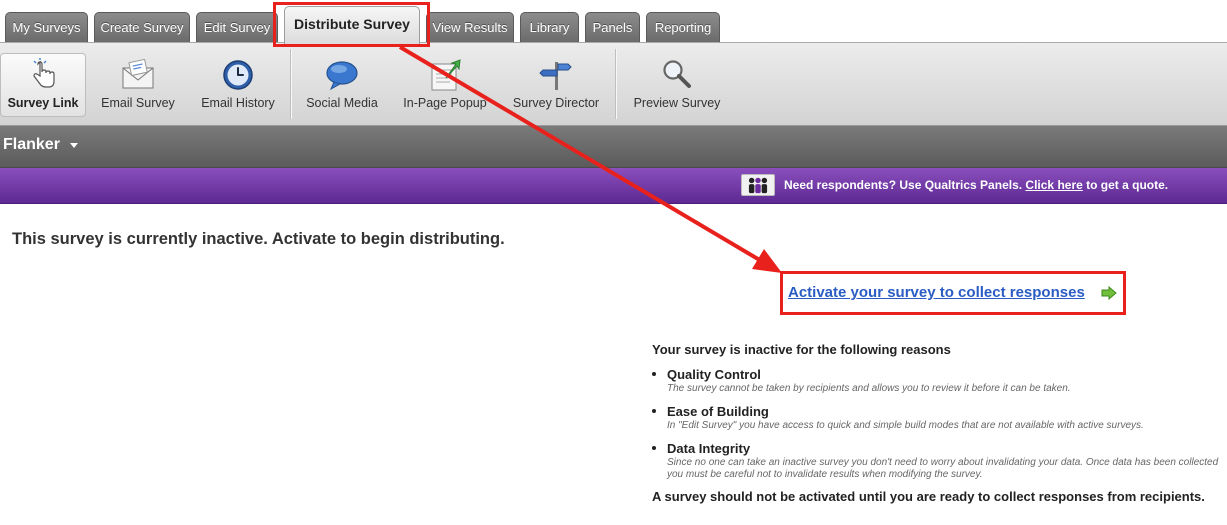 The height and width of the screenshot is (525, 1227). Describe the element at coordinates (1127, 185) in the screenshot. I see `promo-text-after: to get a quote.` at that location.